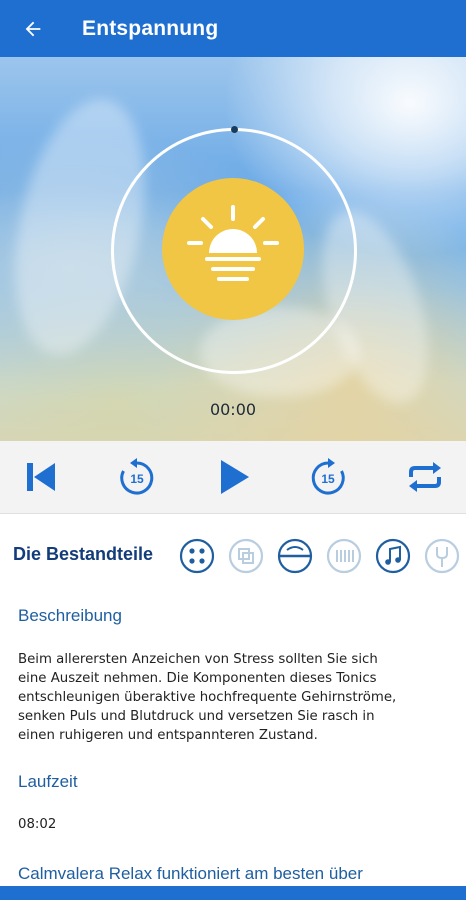 Image resolution: width=466 pixels, height=900 pixels. Describe the element at coordinates (233, 28) in the screenshot. I see `app-bar: Entspannung` at that location.